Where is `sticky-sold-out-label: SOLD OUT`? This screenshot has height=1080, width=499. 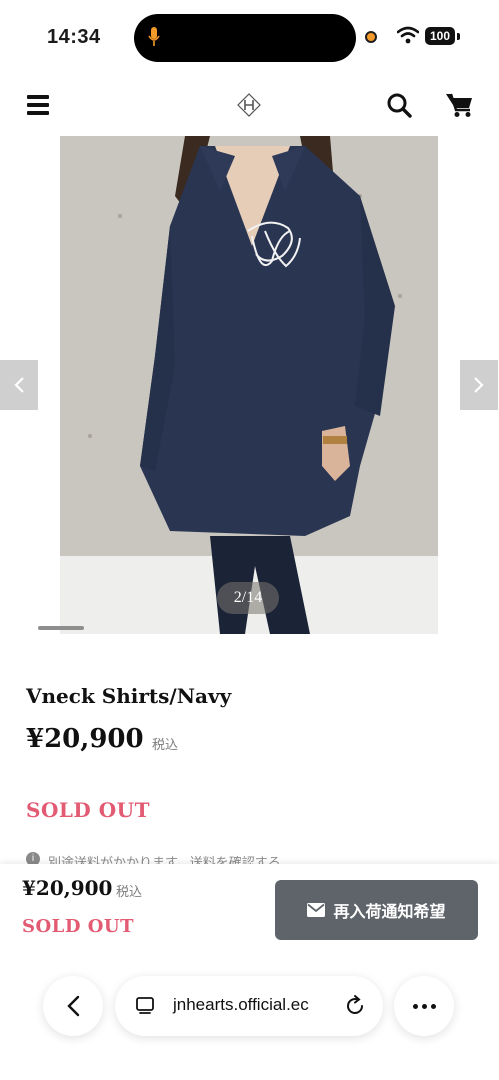 sticky-sold-out-label: SOLD OUT is located at coordinates (78, 926).